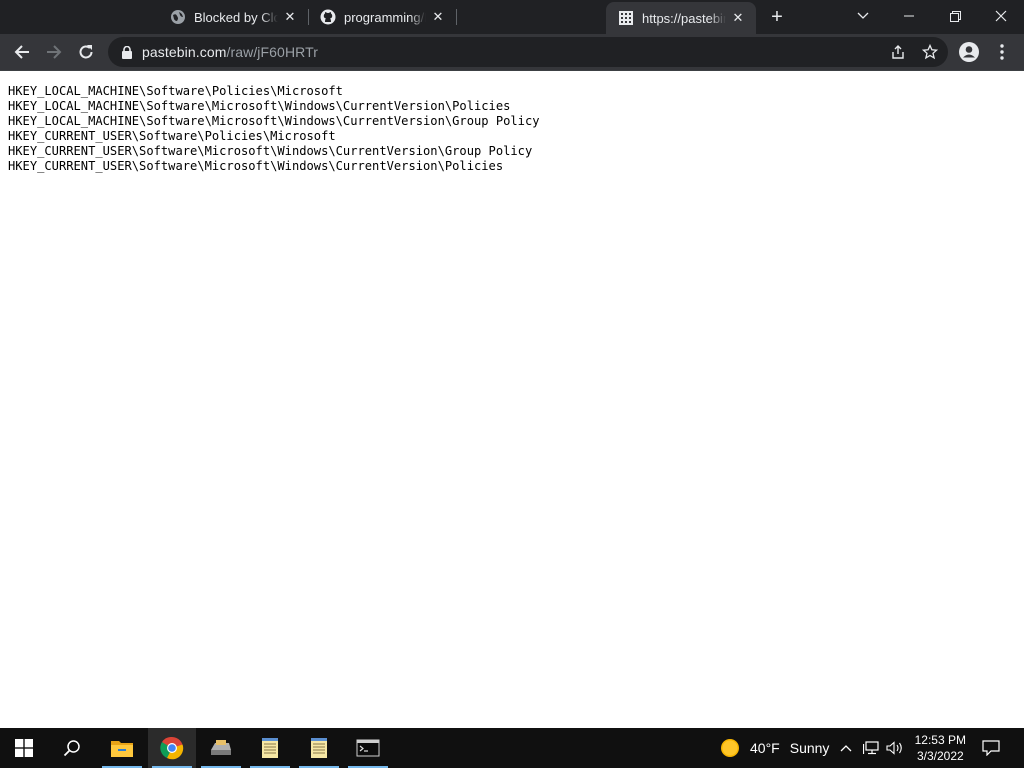 The image size is (1024, 768). I want to click on clock-date: 3/3/2022, so click(940, 756).